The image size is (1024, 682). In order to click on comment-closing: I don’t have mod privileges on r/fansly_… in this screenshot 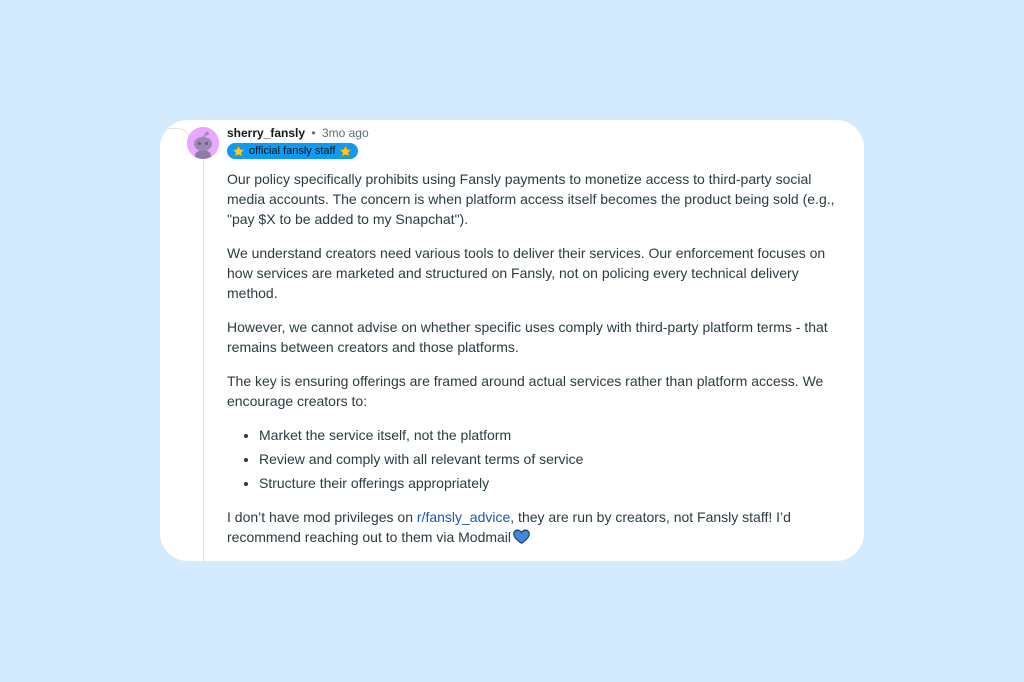, I will do `click(532, 527)`.